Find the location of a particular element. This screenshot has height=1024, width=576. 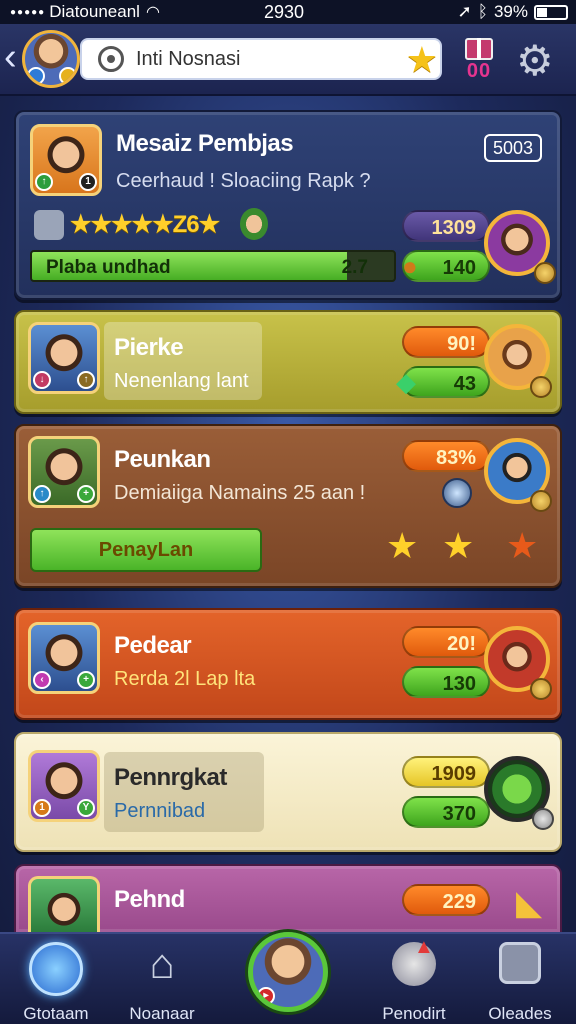

back-chevron-icon: ‹ is located at coordinates (10, 57).